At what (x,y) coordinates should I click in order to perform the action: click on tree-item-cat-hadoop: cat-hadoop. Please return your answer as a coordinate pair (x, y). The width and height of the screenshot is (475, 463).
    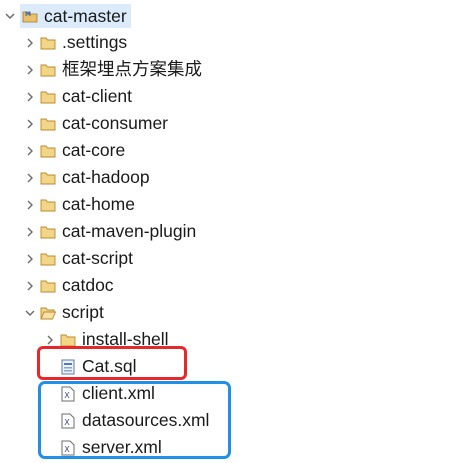
    Looking at the image, I should click on (87, 177).